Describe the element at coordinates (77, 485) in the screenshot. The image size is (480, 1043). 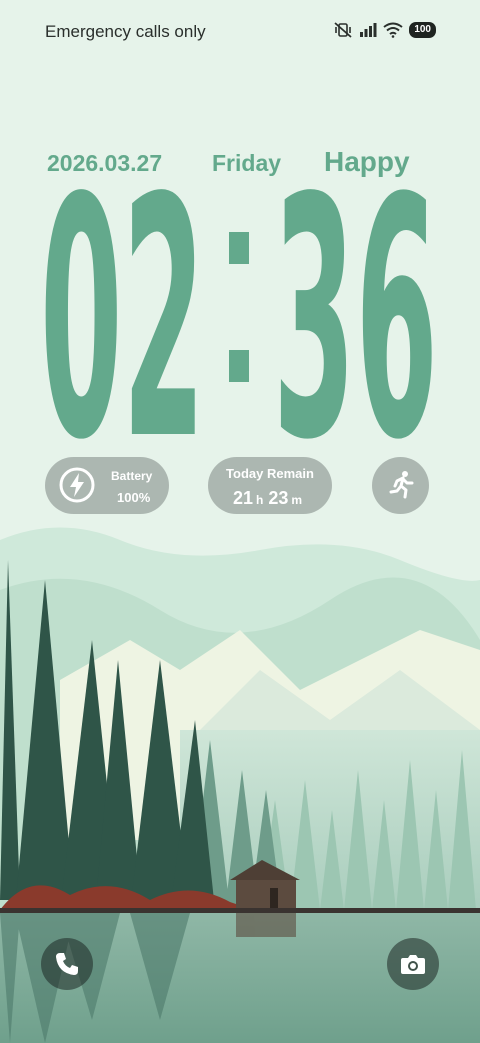
I see `lightning-icon` at that location.